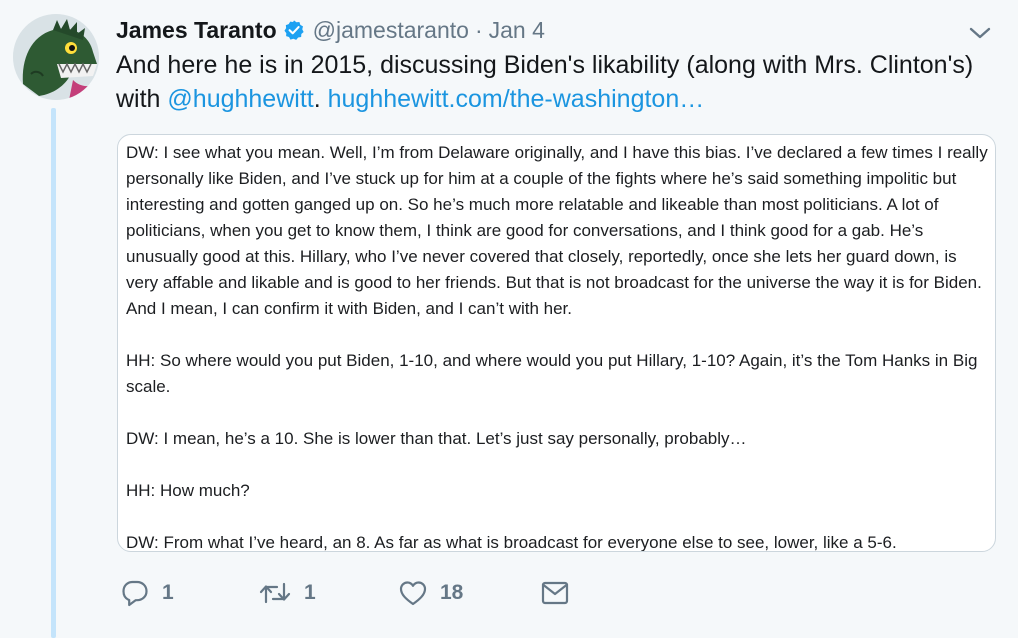 Image resolution: width=1018 pixels, height=638 pixels. I want to click on reply-count: 1, so click(168, 592).